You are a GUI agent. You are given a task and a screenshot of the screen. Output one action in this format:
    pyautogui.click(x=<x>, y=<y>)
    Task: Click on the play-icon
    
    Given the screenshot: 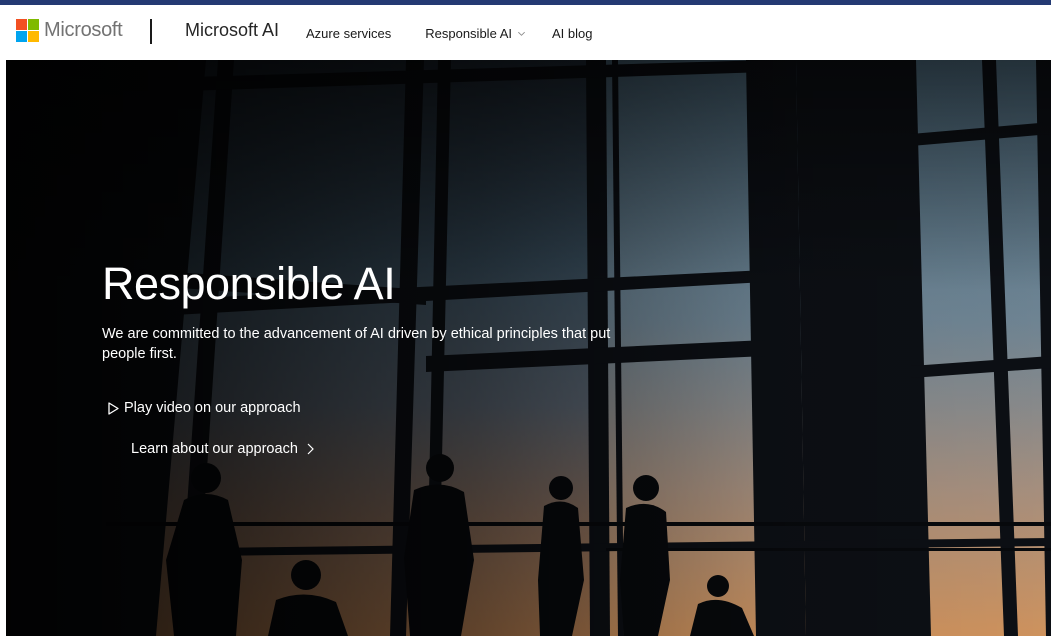 What is the action you would take?
    pyautogui.click(x=113, y=408)
    